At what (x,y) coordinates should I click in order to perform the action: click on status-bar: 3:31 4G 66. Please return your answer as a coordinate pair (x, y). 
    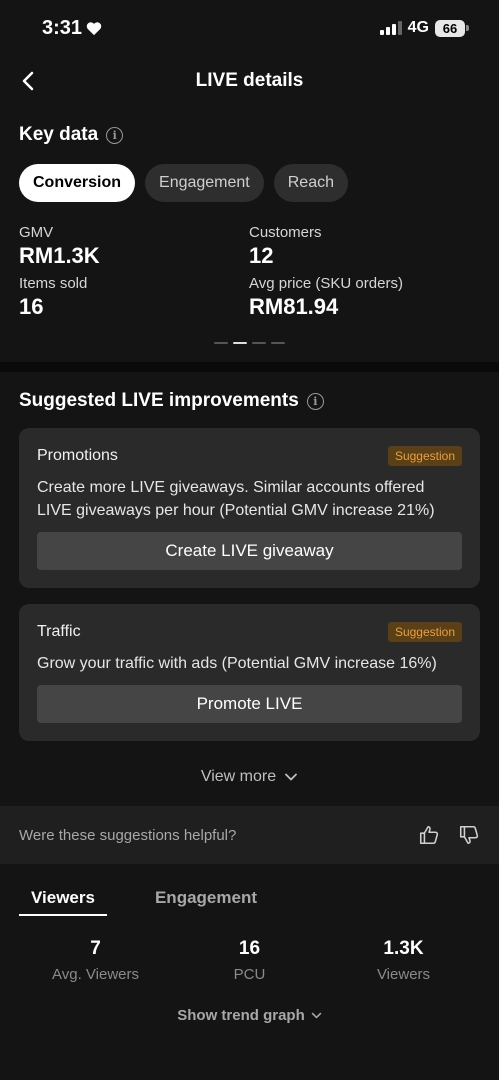
    Looking at the image, I should click on (249, 28).